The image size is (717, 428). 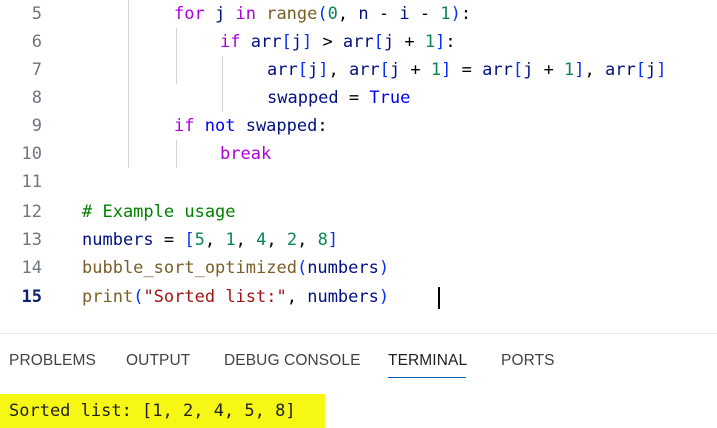 What do you see at coordinates (358, 212) in the screenshot?
I see `code-line: 12 # Example usage` at bounding box center [358, 212].